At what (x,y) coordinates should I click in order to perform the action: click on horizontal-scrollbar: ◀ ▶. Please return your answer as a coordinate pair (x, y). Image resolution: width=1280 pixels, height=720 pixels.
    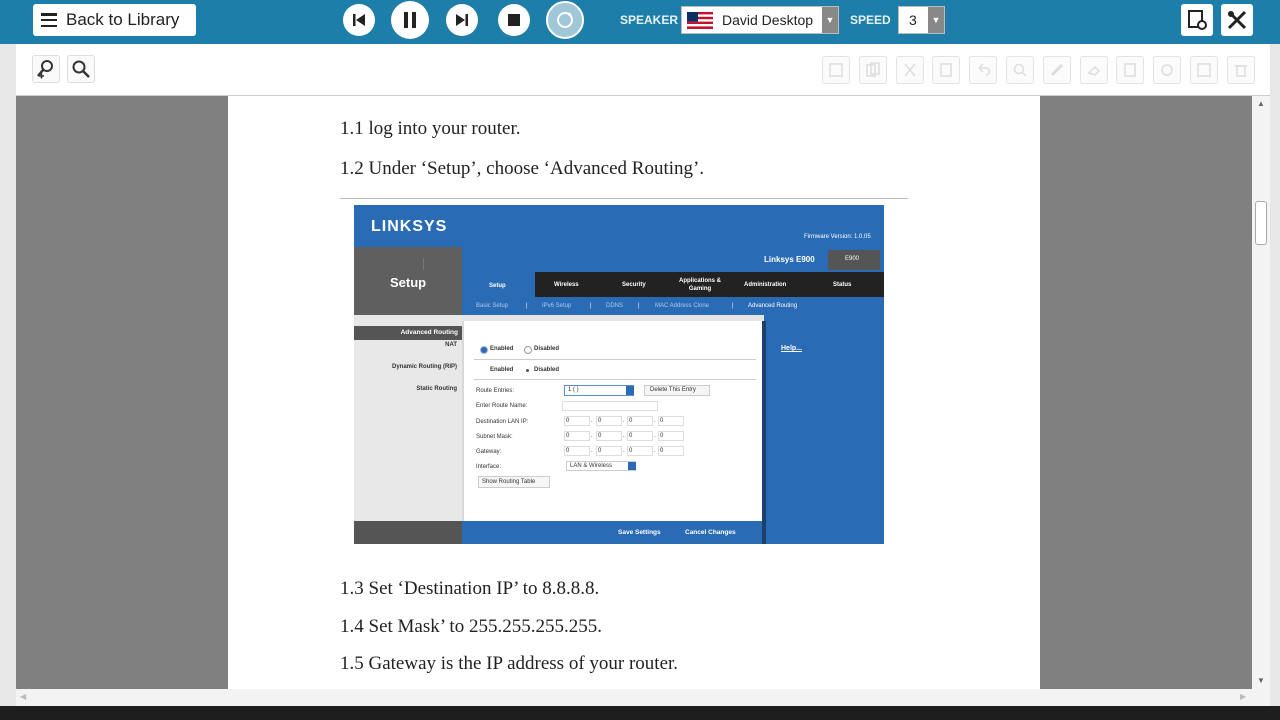
    Looking at the image, I should click on (643, 697).